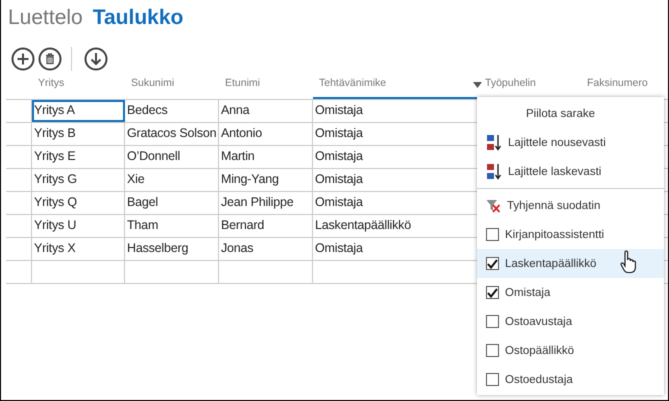  What do you see at coordinates (152, 83) in the screenshot?
I see `column-header: Sukunimi` at bounding box center [152, 83].